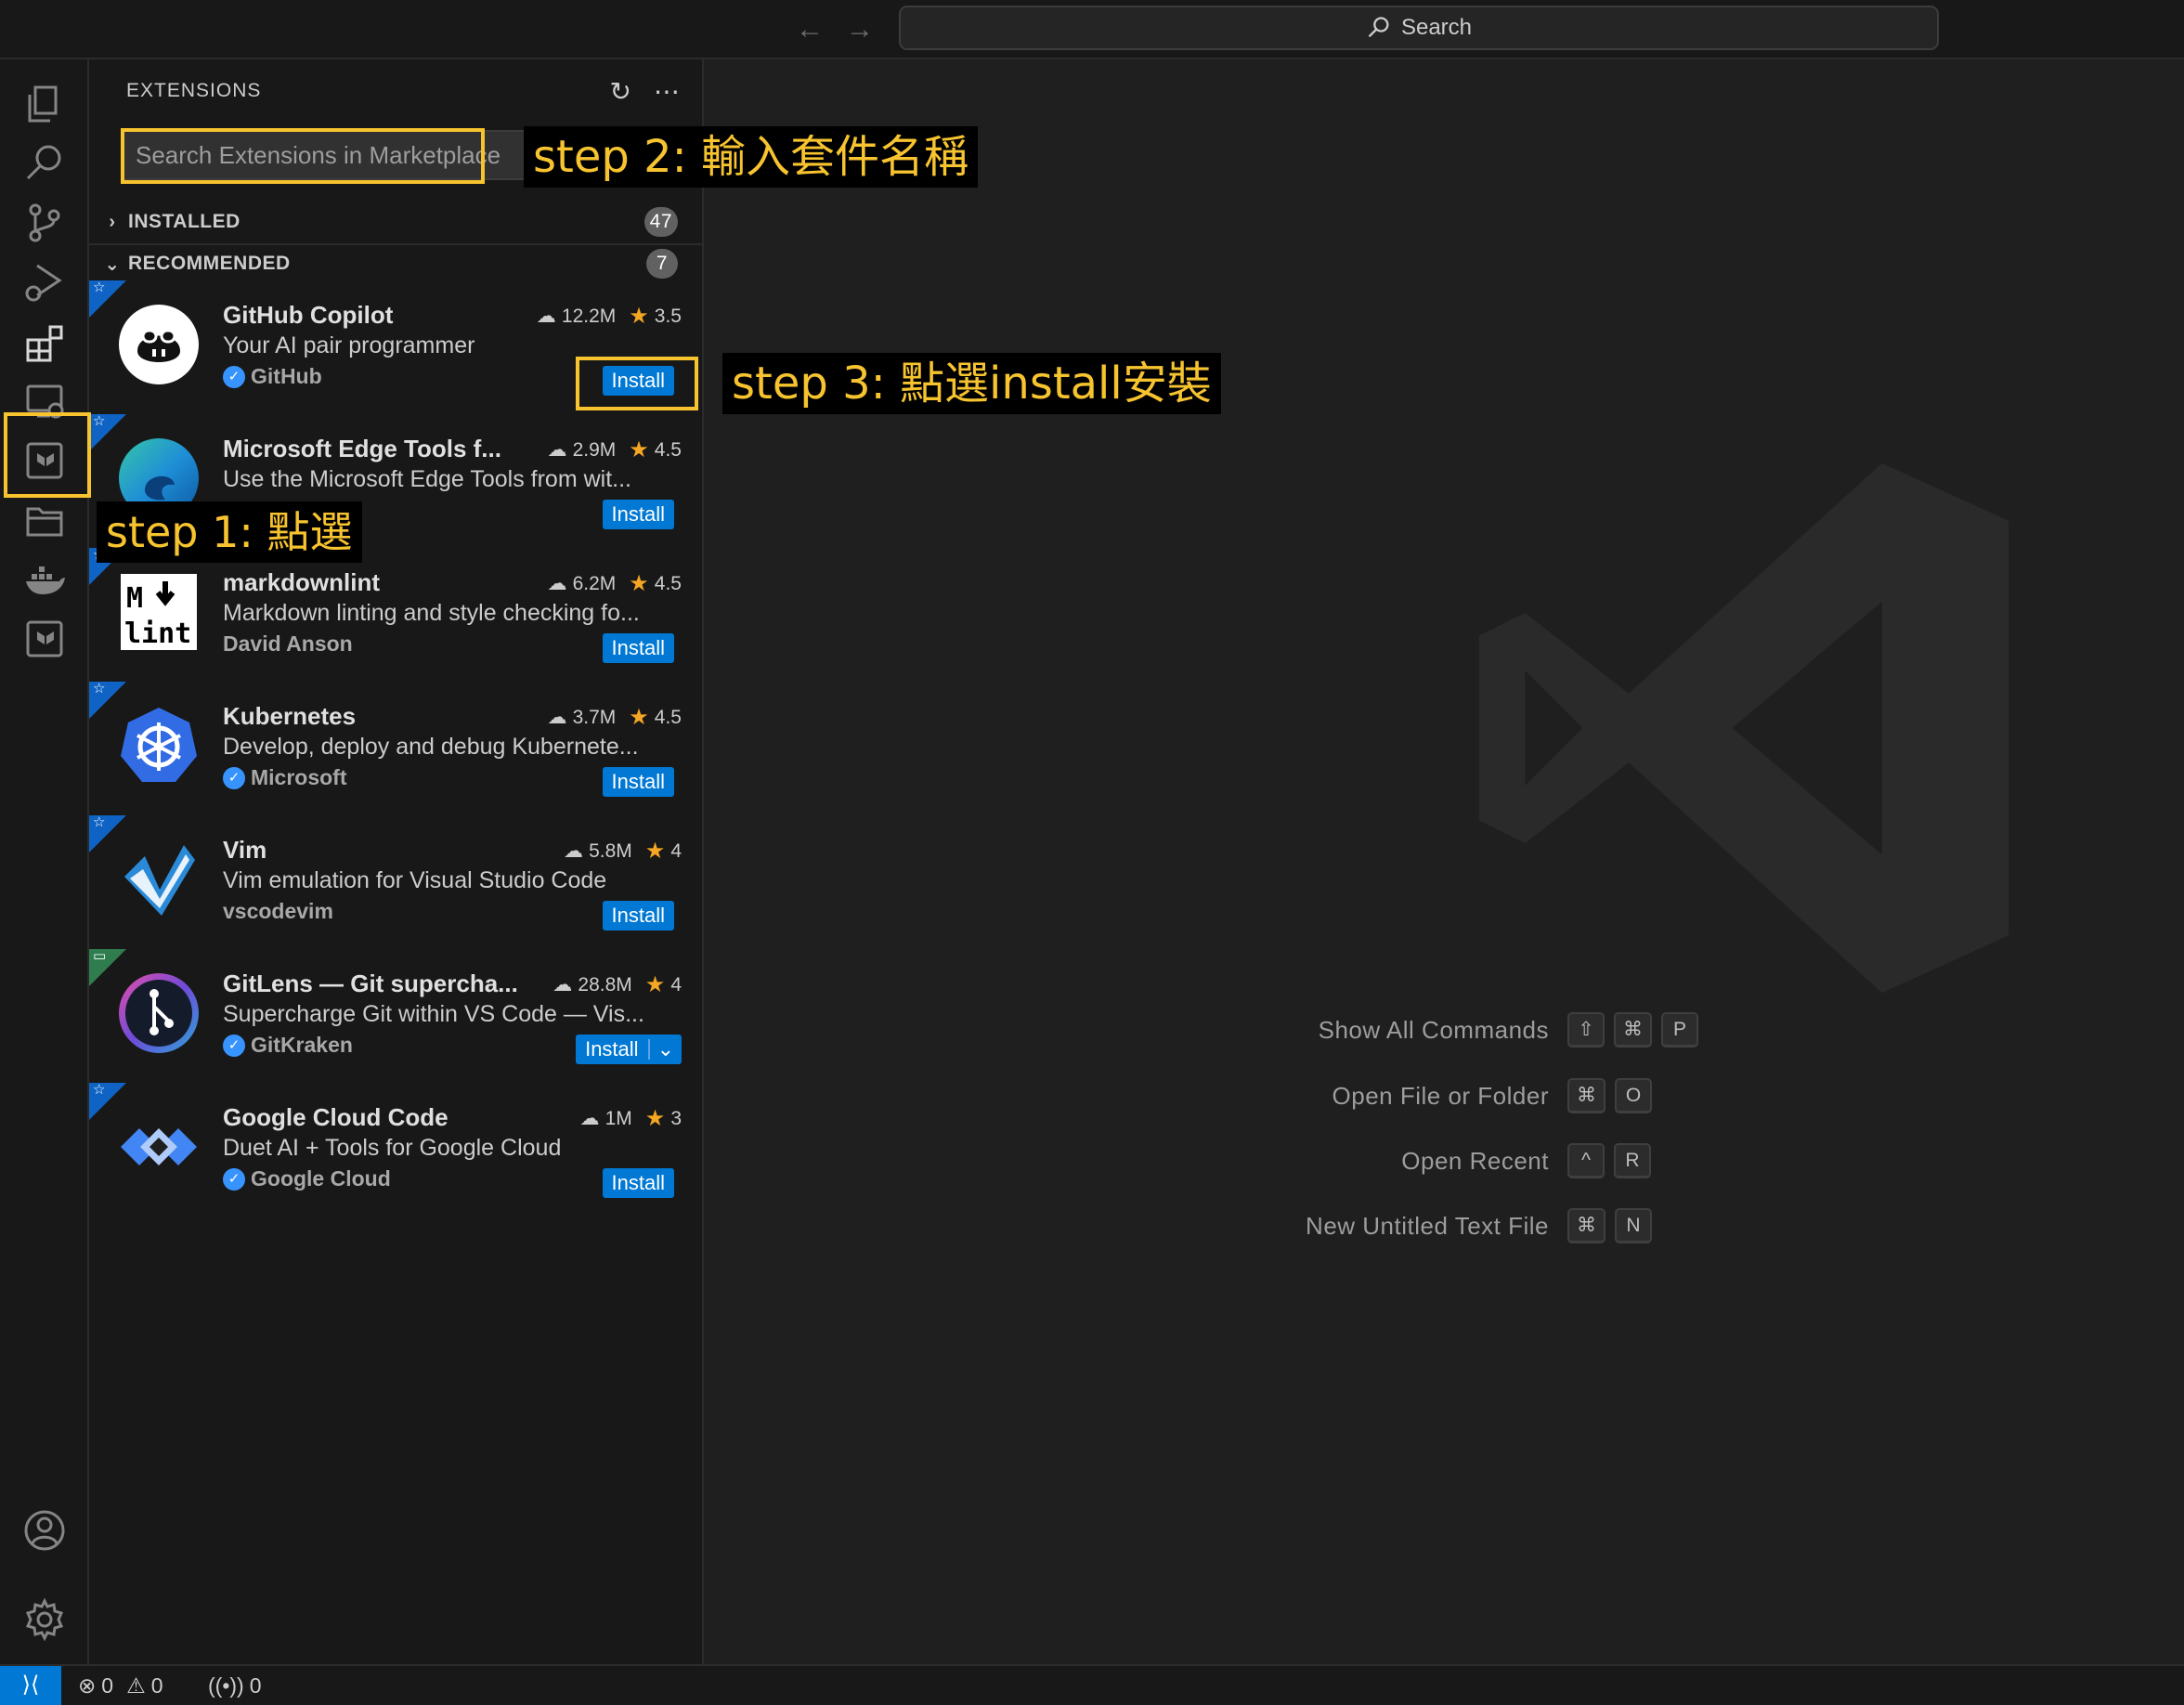 The height and width of the screenshot is (1705, 2184). What do you see at coordinates (44, 341) in the screenshot?
I see `extensions-icon` at bounding box center [44, 341].